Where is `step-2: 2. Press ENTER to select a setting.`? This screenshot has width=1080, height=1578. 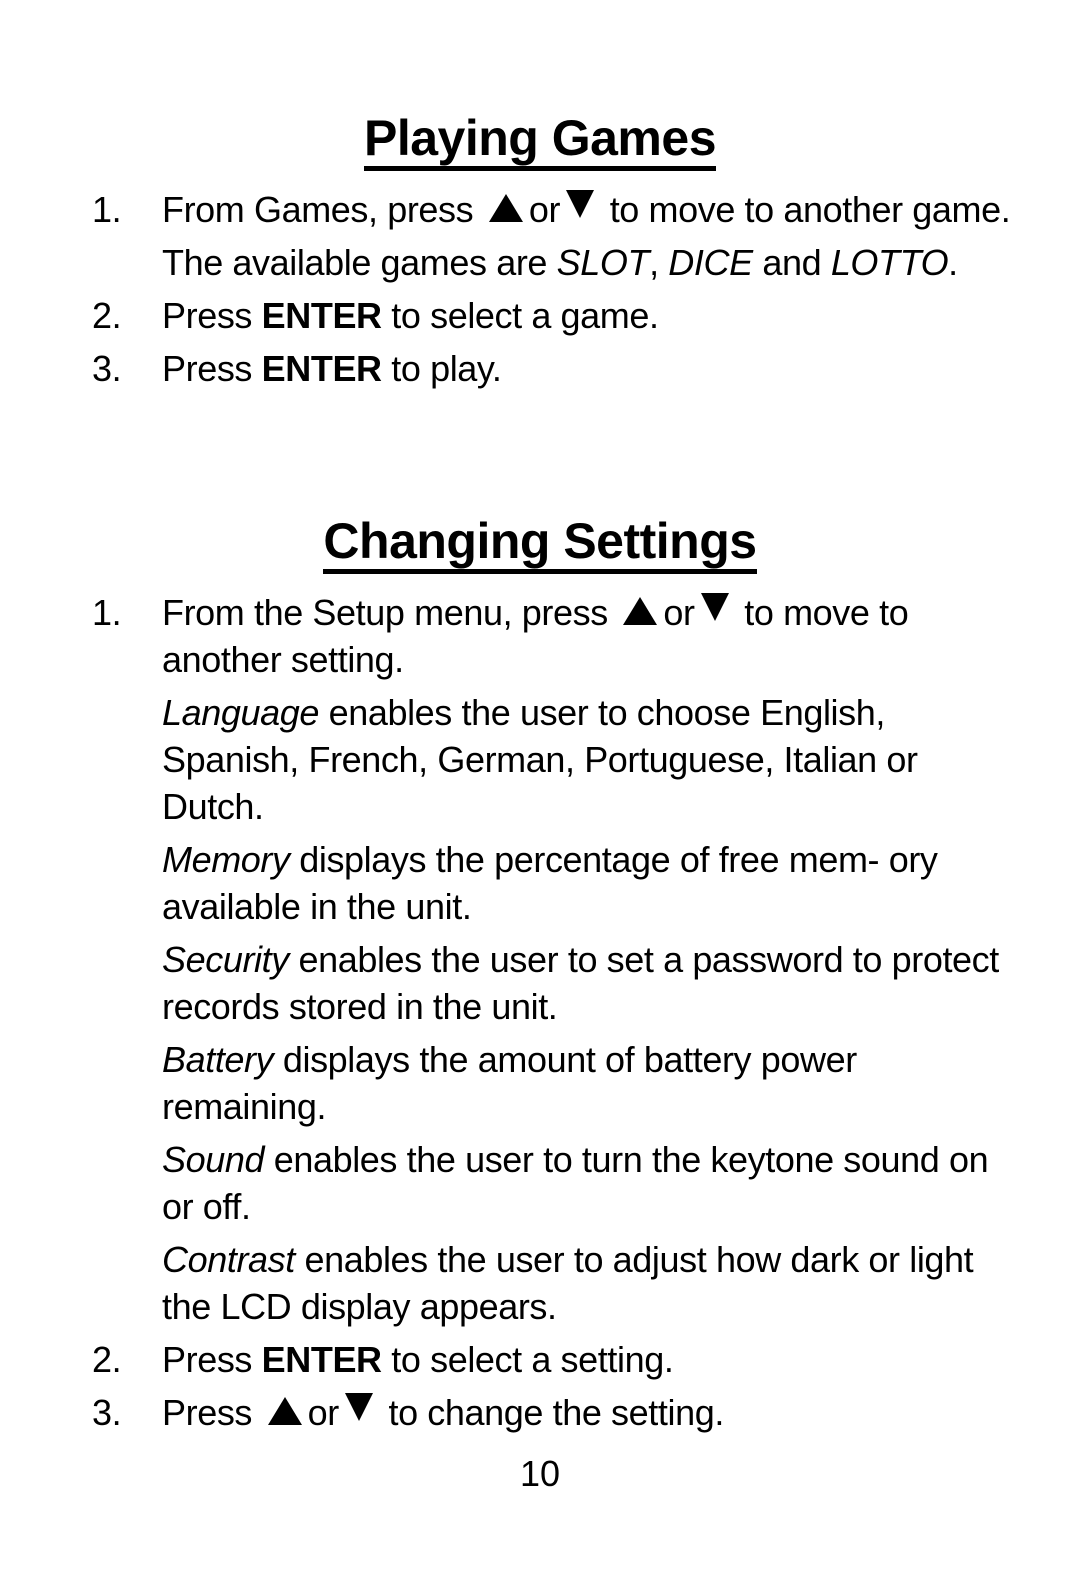
step-2: 2. Press ENTER to select a setting. is located at coordinates (383, 1359).